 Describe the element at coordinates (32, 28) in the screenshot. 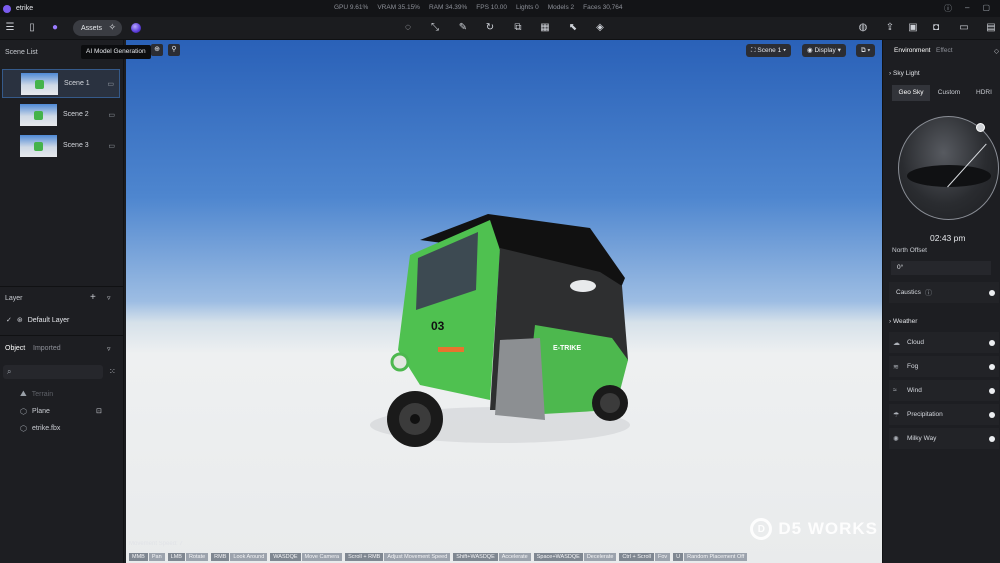

I see `file-icon: ▯` at that location.